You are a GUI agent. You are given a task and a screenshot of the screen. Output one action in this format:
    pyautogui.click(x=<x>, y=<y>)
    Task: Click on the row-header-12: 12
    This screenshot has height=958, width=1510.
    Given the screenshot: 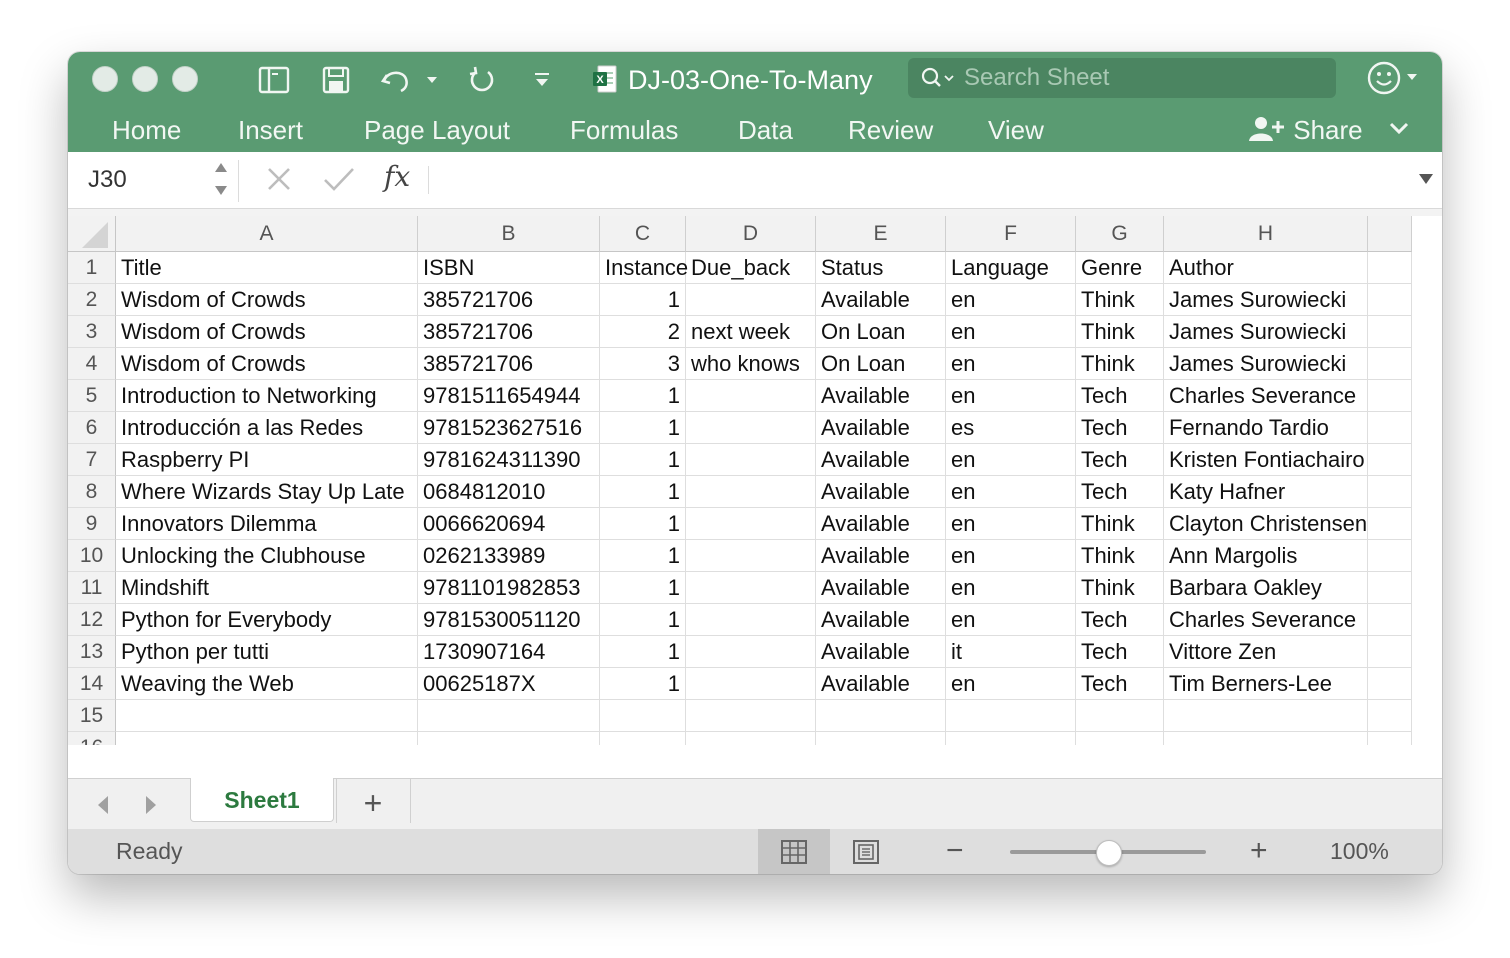 What is the action you would take?
    pyautogui.click(x=92, y=620)
    